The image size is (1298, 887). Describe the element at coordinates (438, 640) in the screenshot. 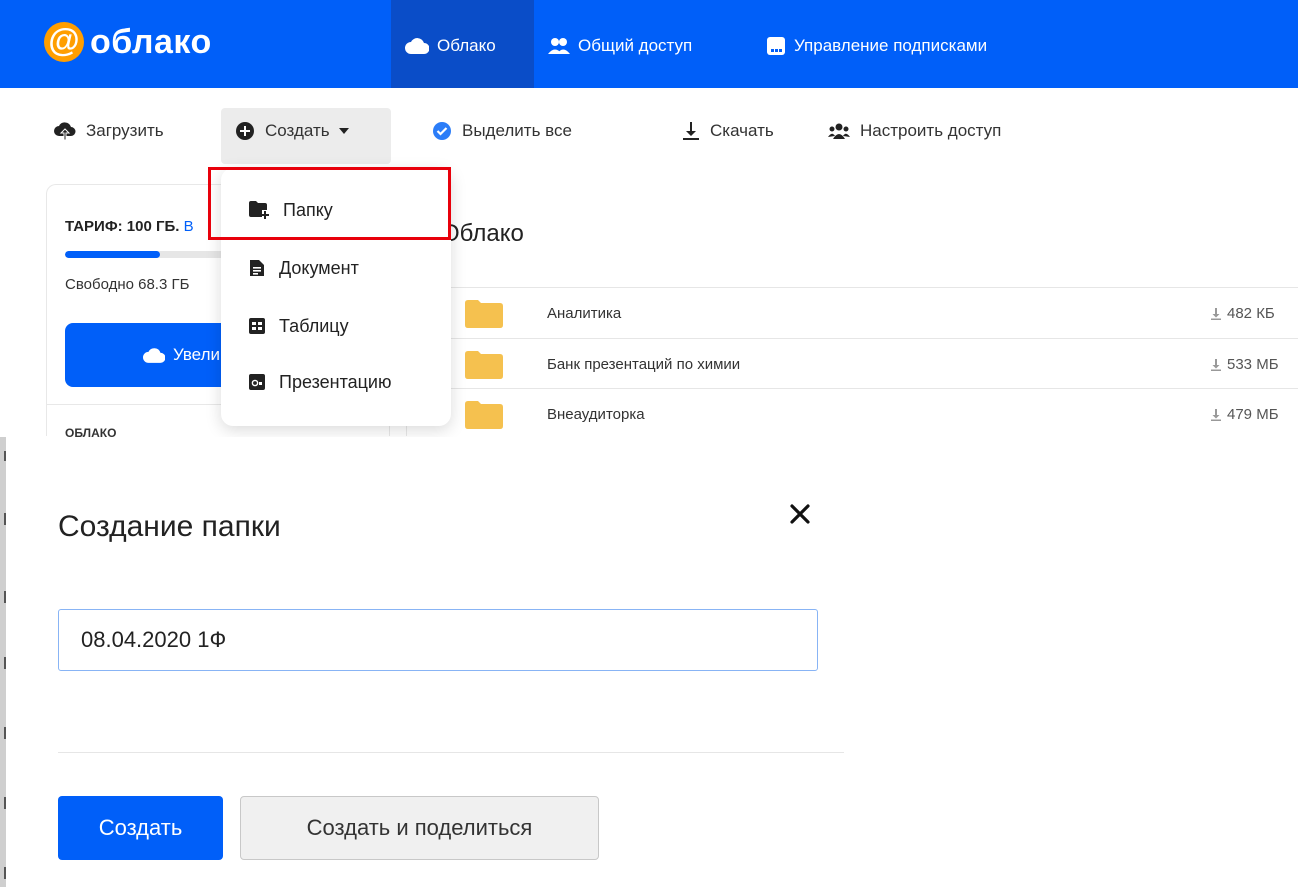

I see `folder-name-input` at that location.